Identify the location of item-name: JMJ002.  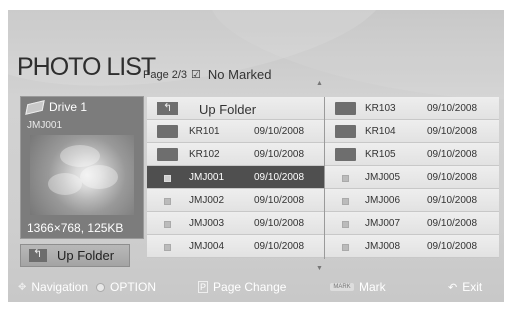
(207, 200).